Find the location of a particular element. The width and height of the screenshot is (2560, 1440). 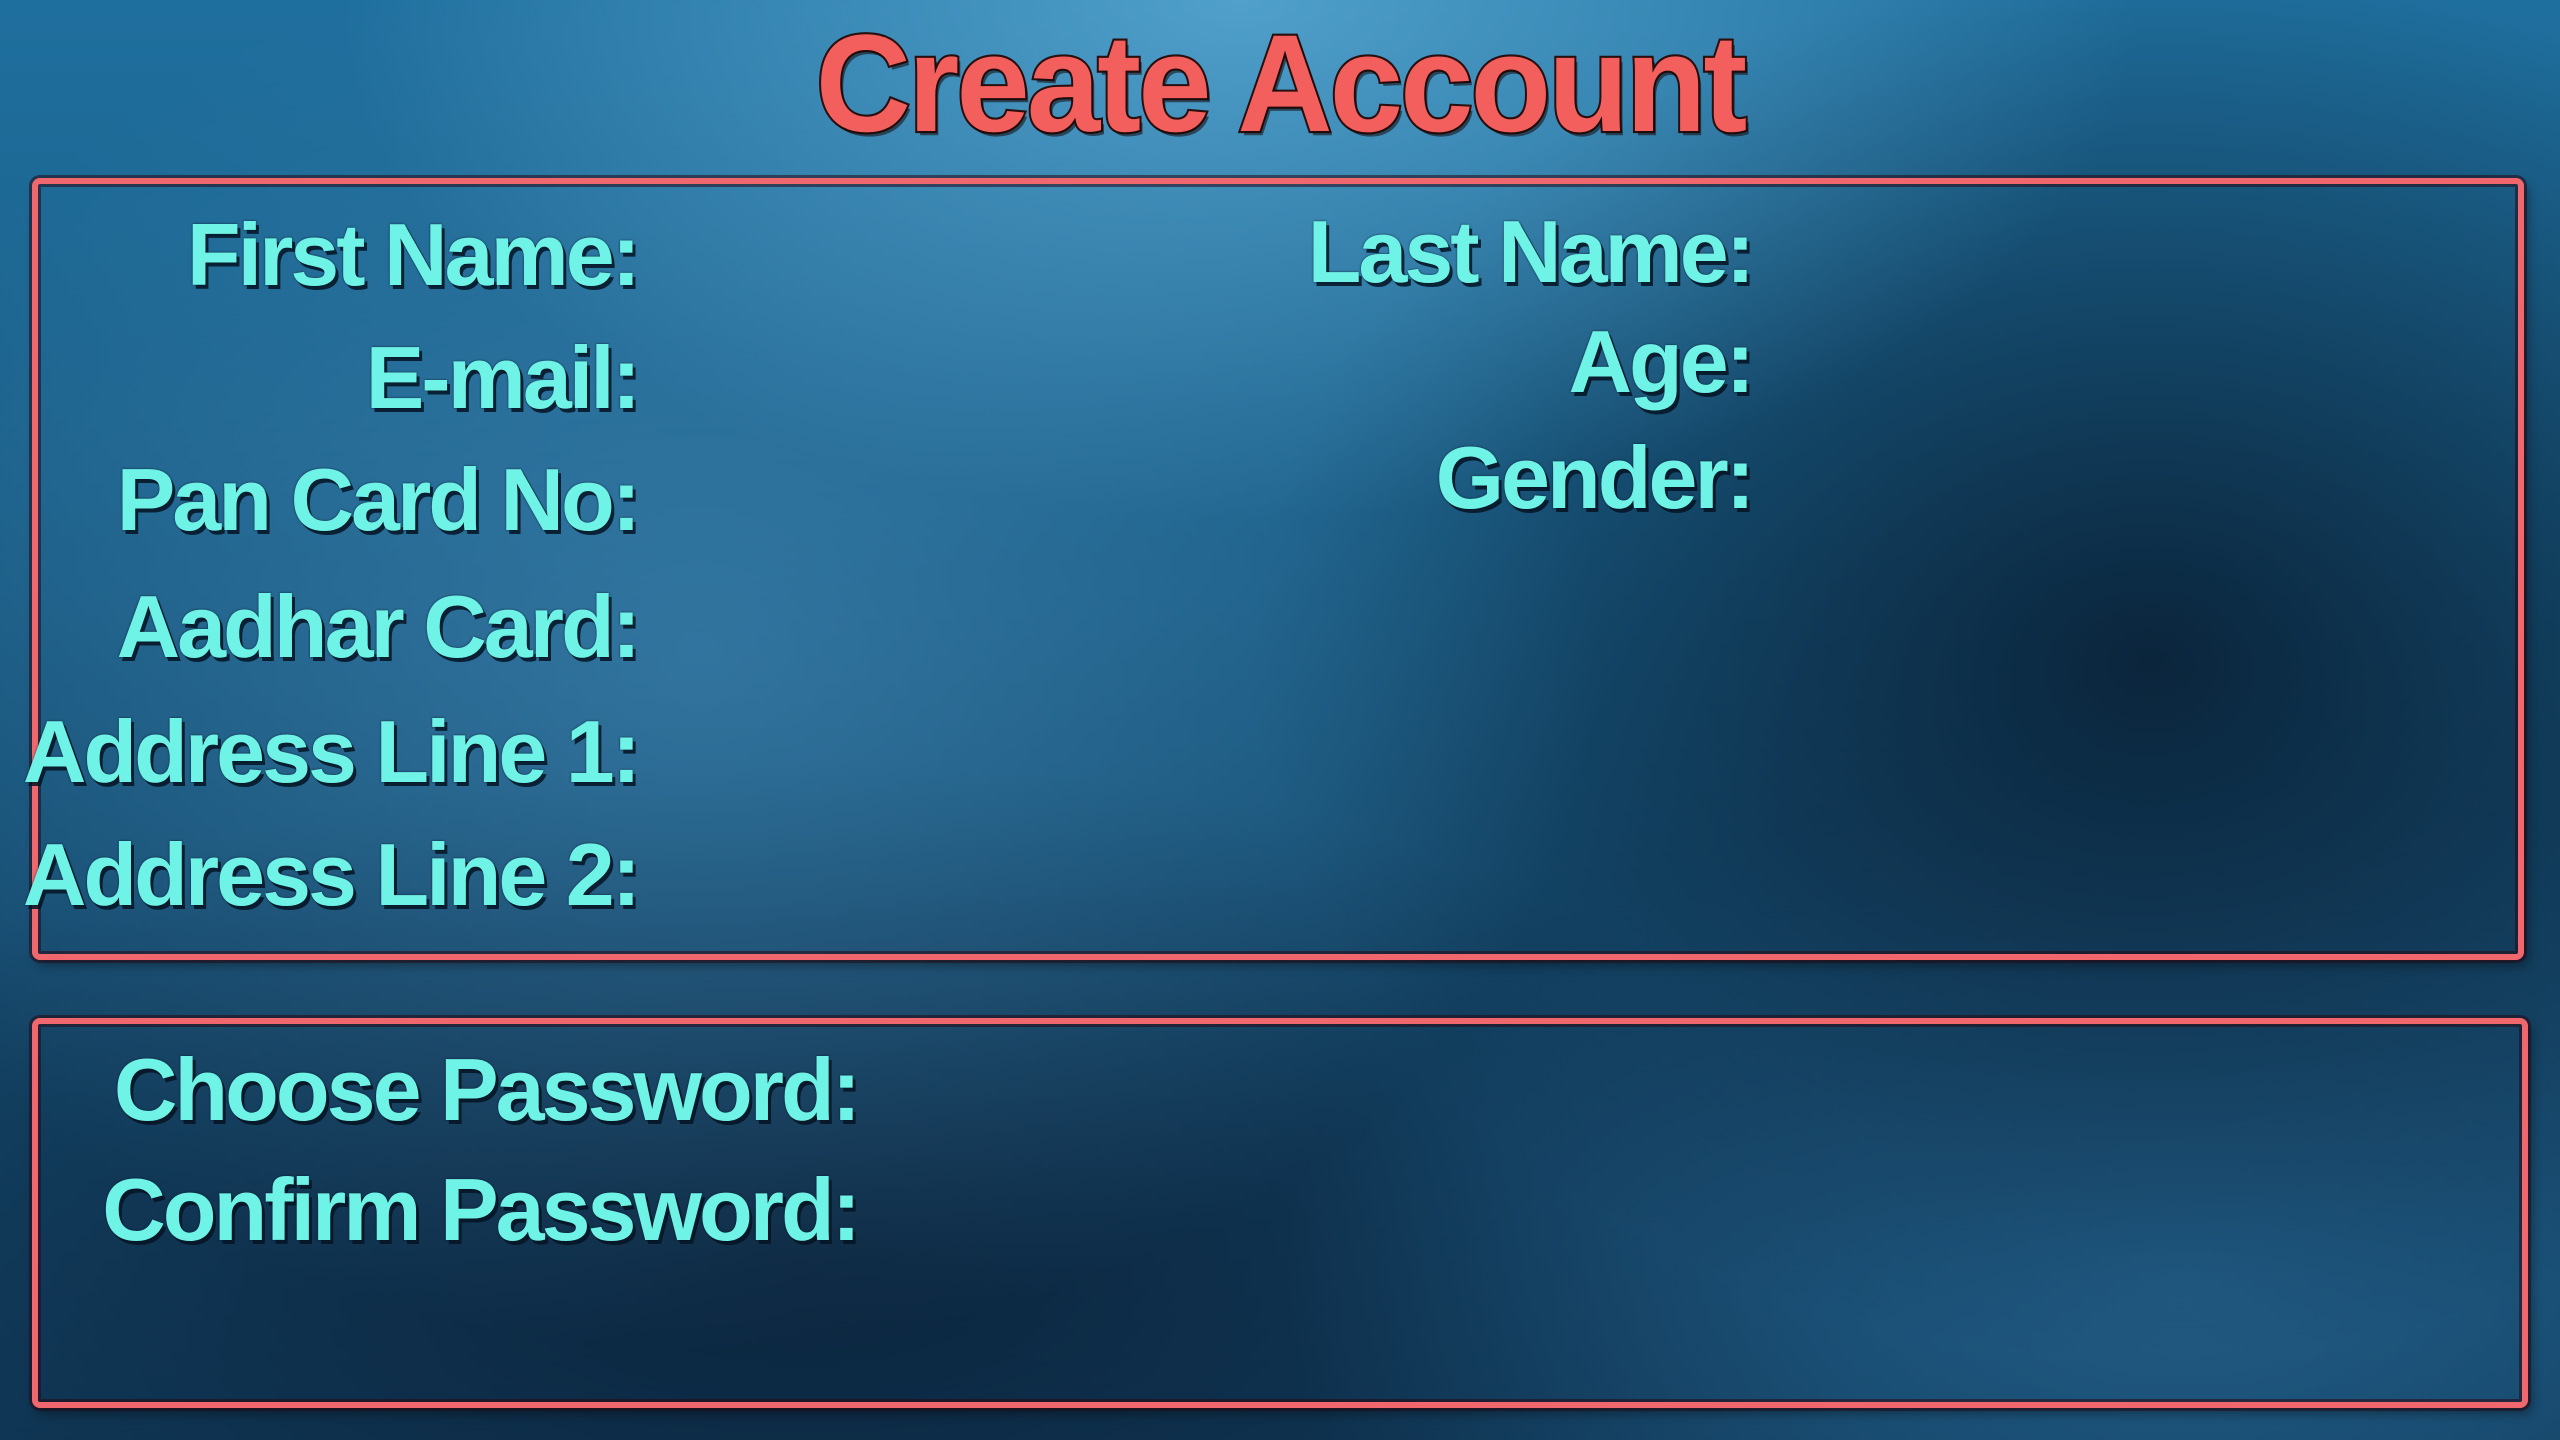

gender-label: Gender: is located at coordinates (1595, 477).